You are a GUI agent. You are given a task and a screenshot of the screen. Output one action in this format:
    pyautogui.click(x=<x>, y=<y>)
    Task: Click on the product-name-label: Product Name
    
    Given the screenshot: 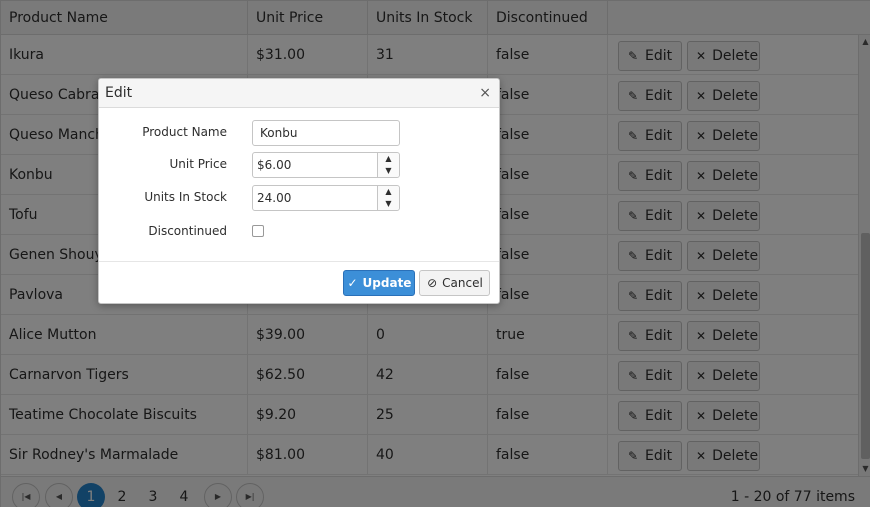 What is the action you would take?
    pyautogui.click(x=184, y=132)
    